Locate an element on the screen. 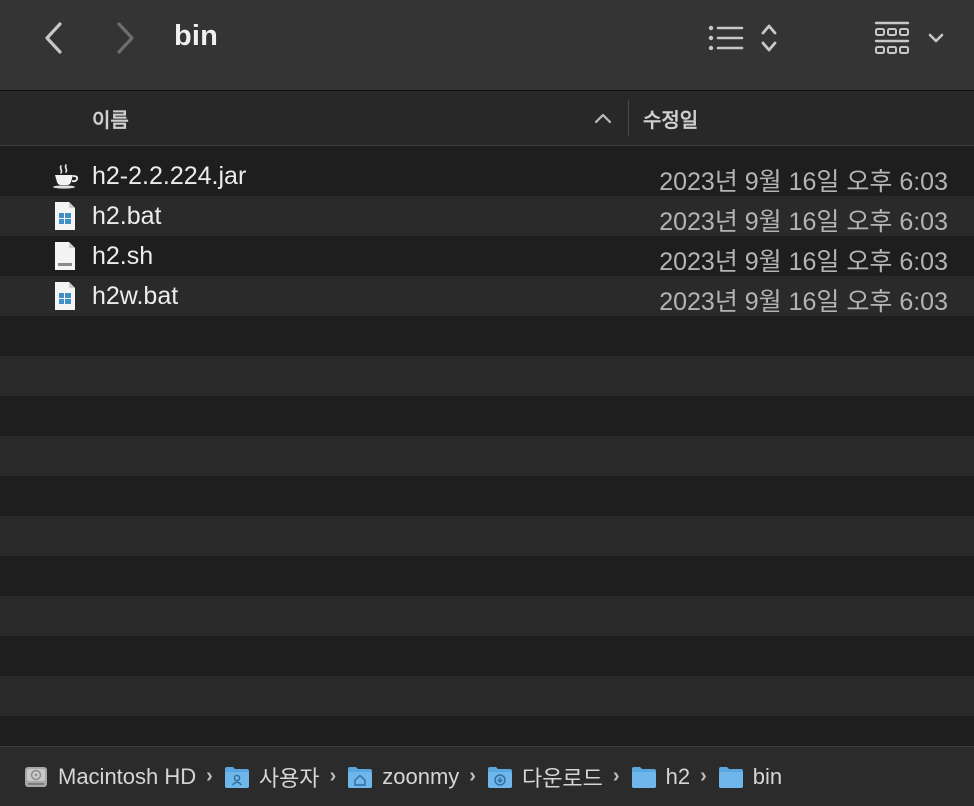  chevron-down-icon is located at coordinates (936, 38).